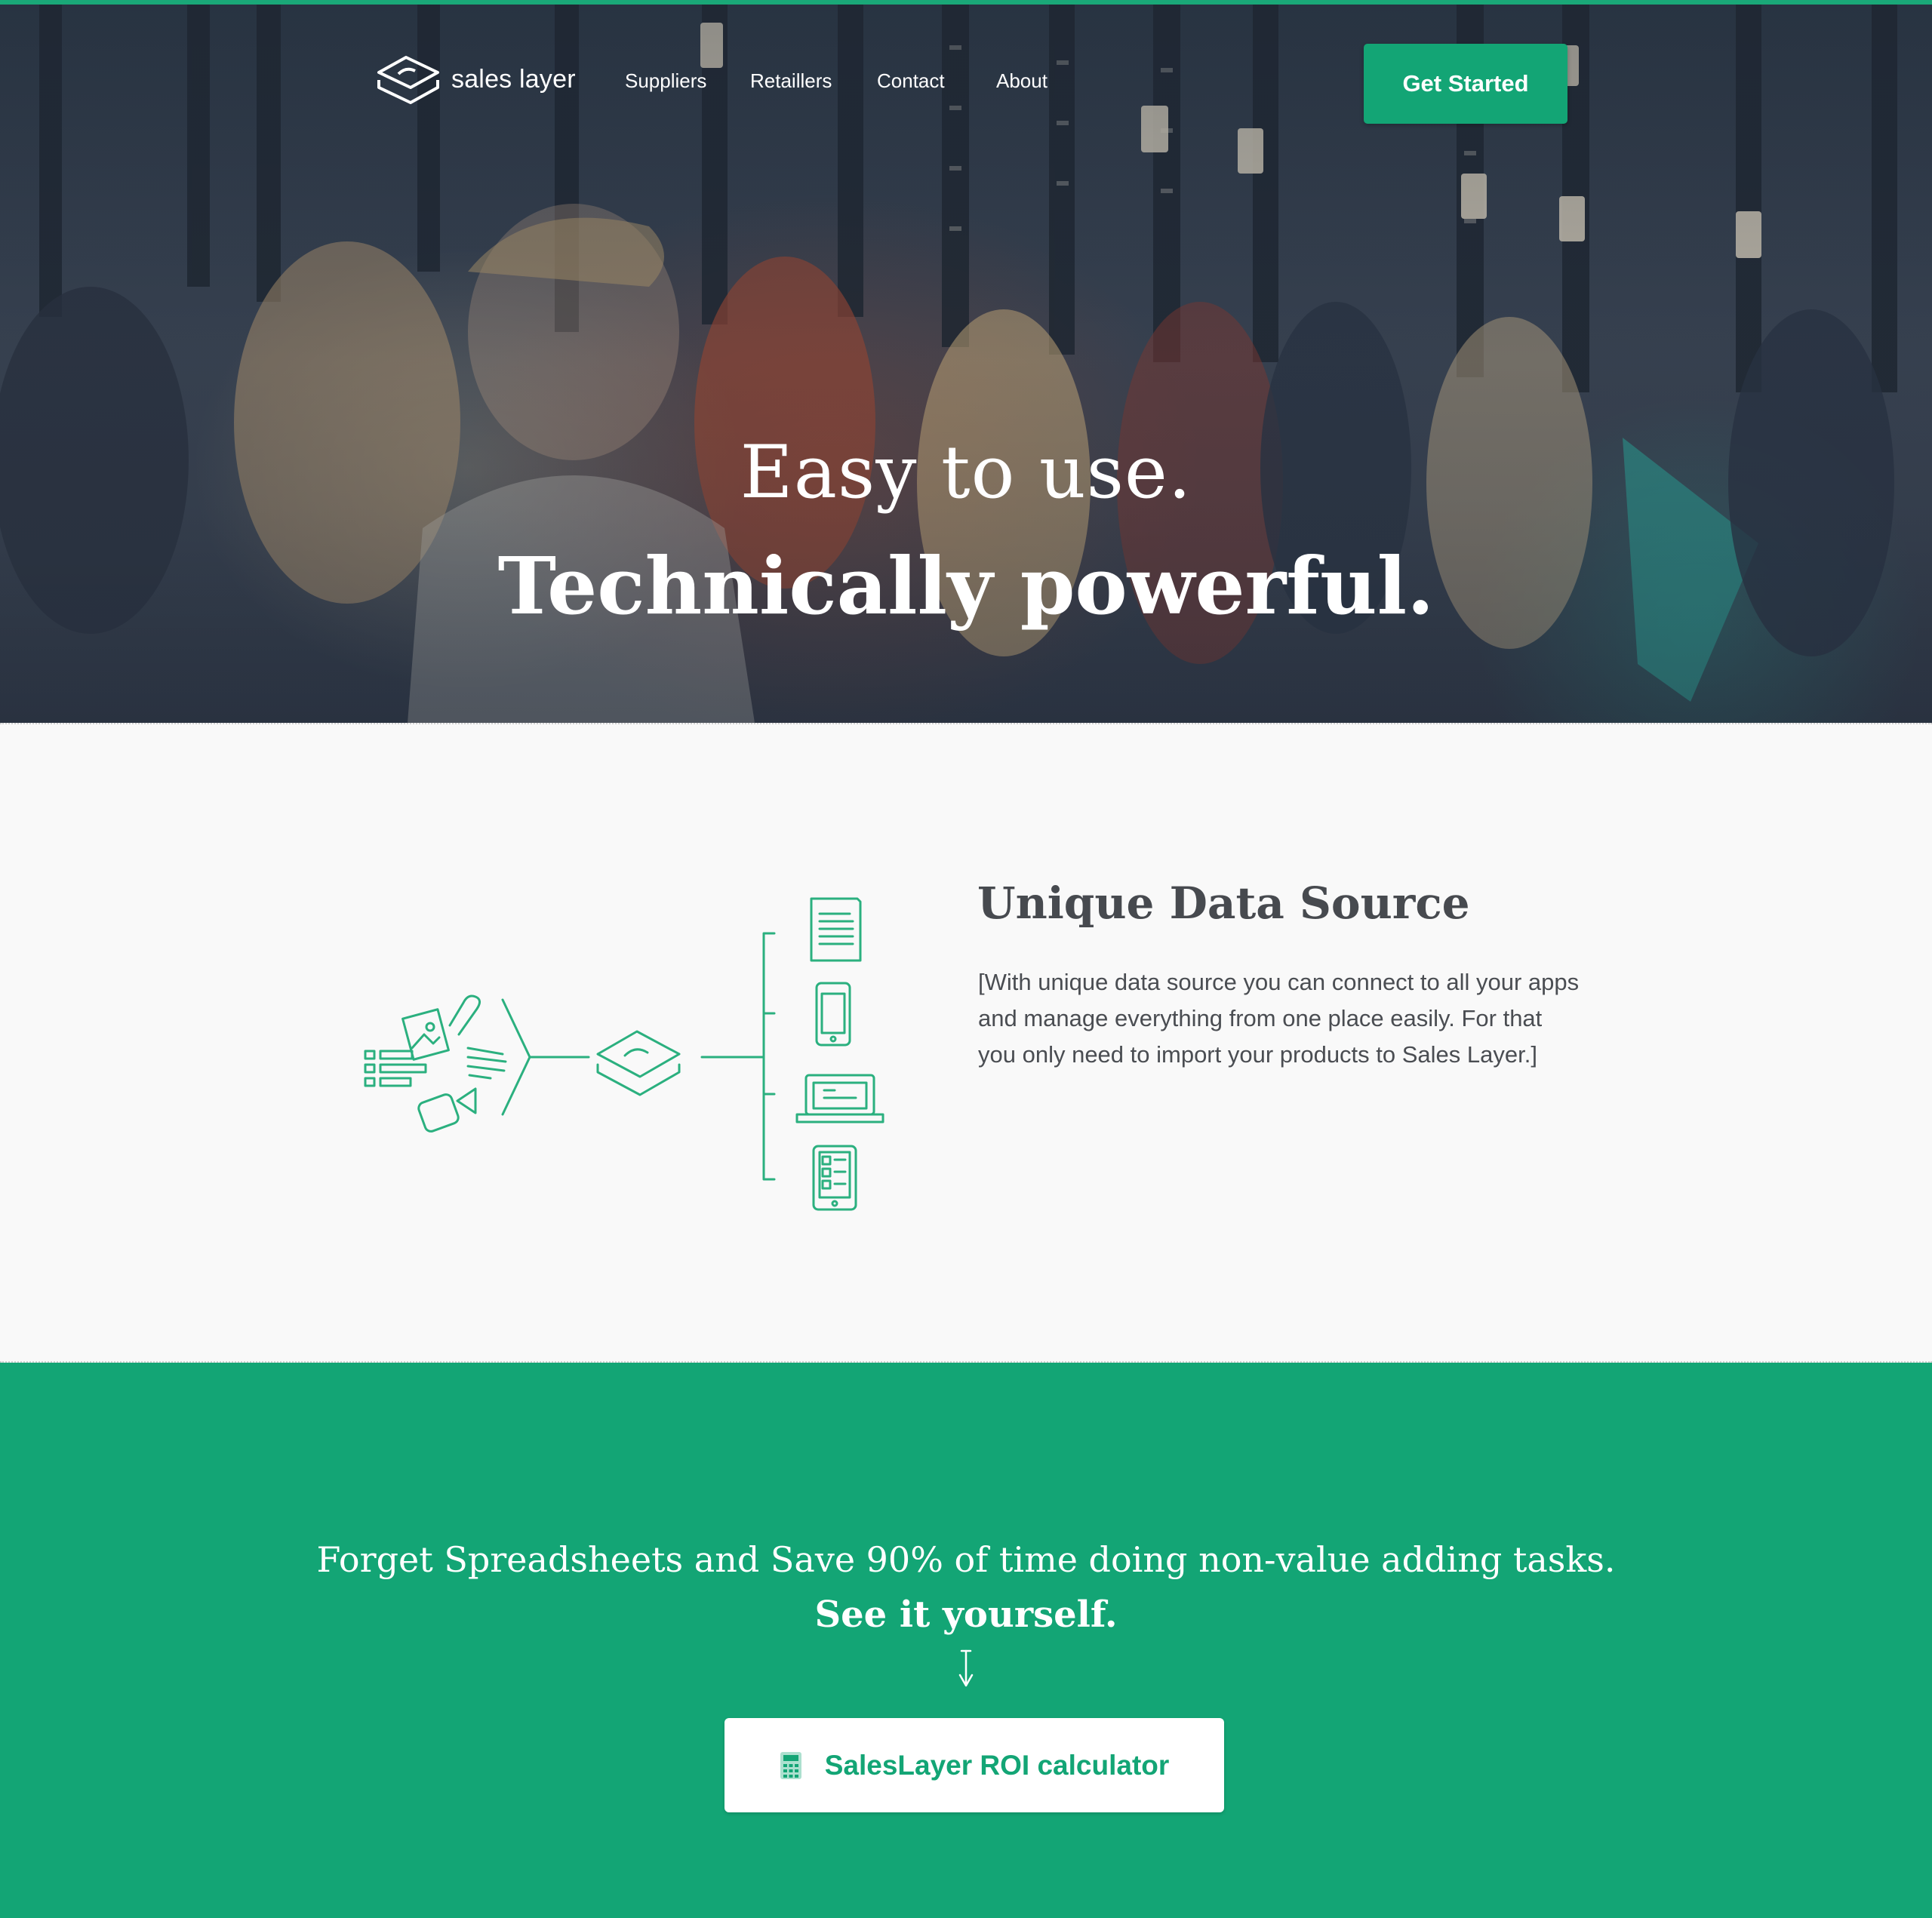  What do you see at coordinates (790, 1765) in the screenshot?
I see `calculator-icon` at bounding box center [790, 1765].